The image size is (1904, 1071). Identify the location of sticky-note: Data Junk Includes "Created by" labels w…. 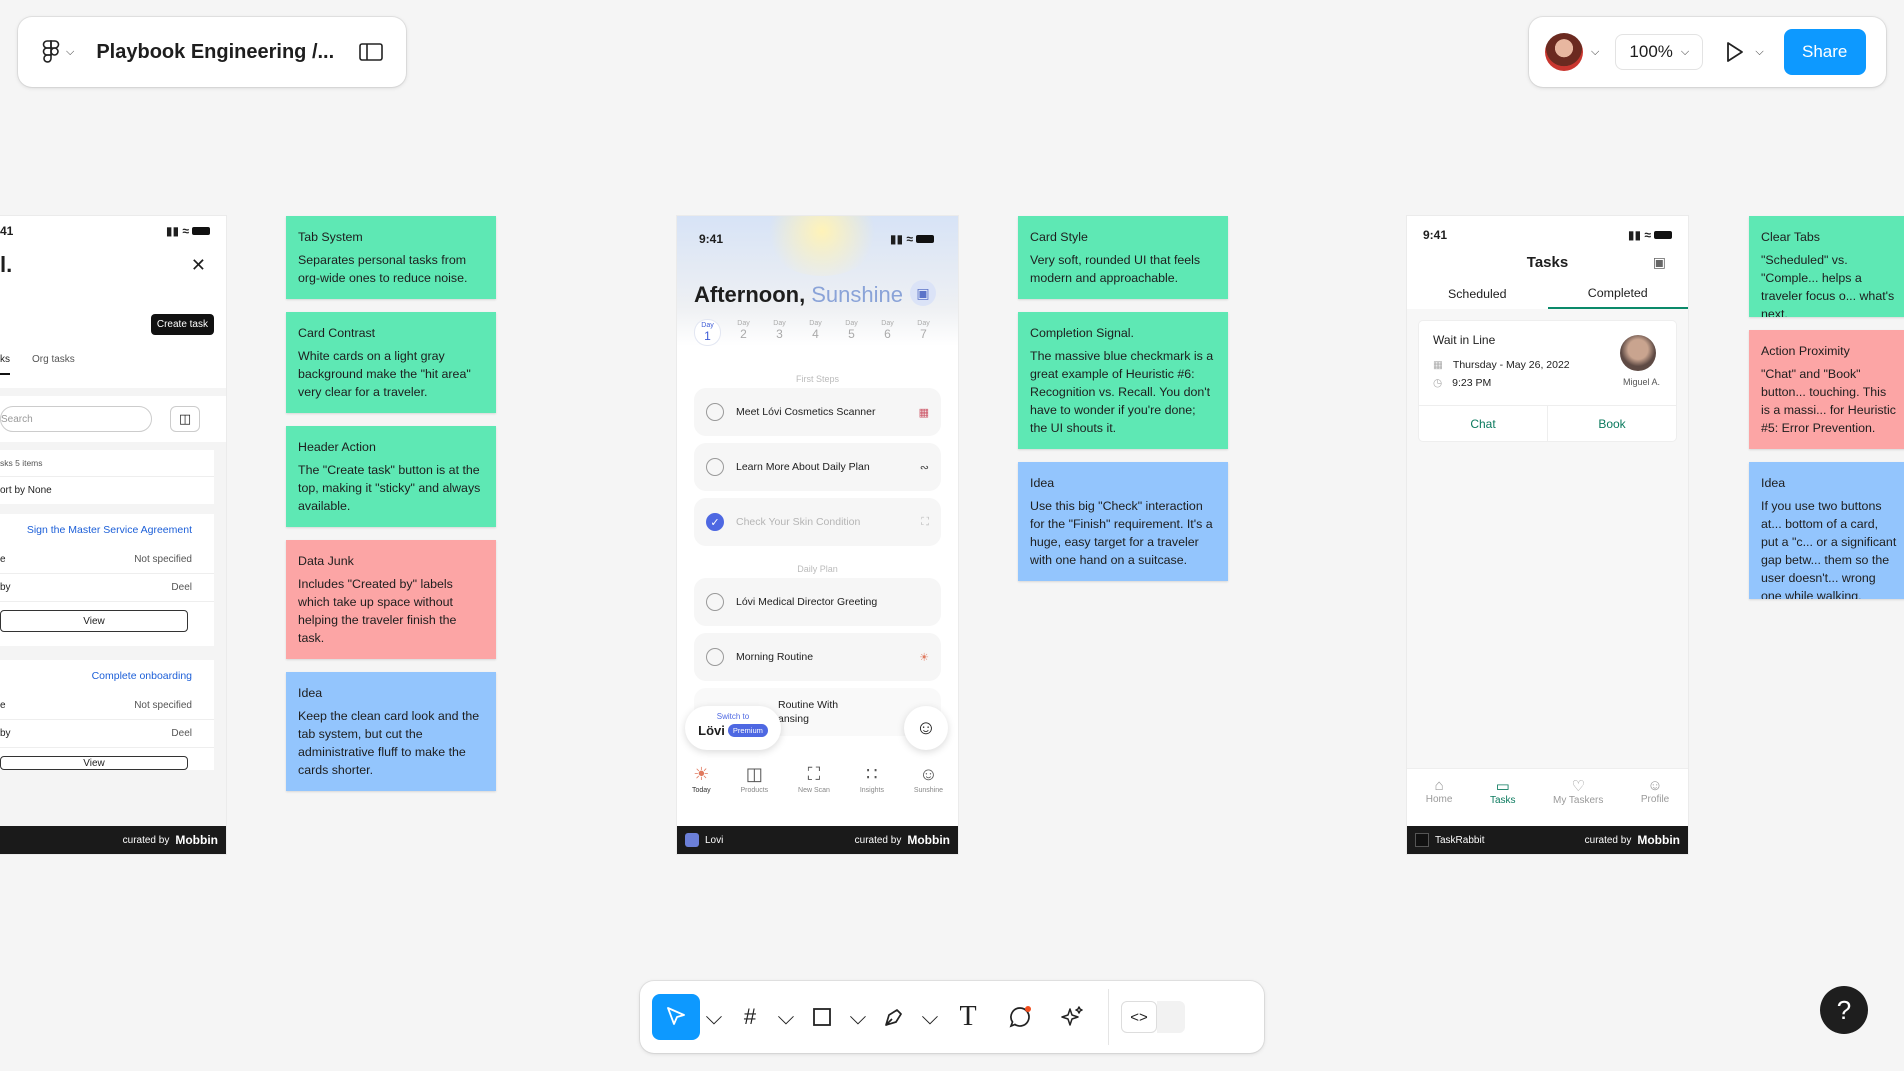
(391, 599).